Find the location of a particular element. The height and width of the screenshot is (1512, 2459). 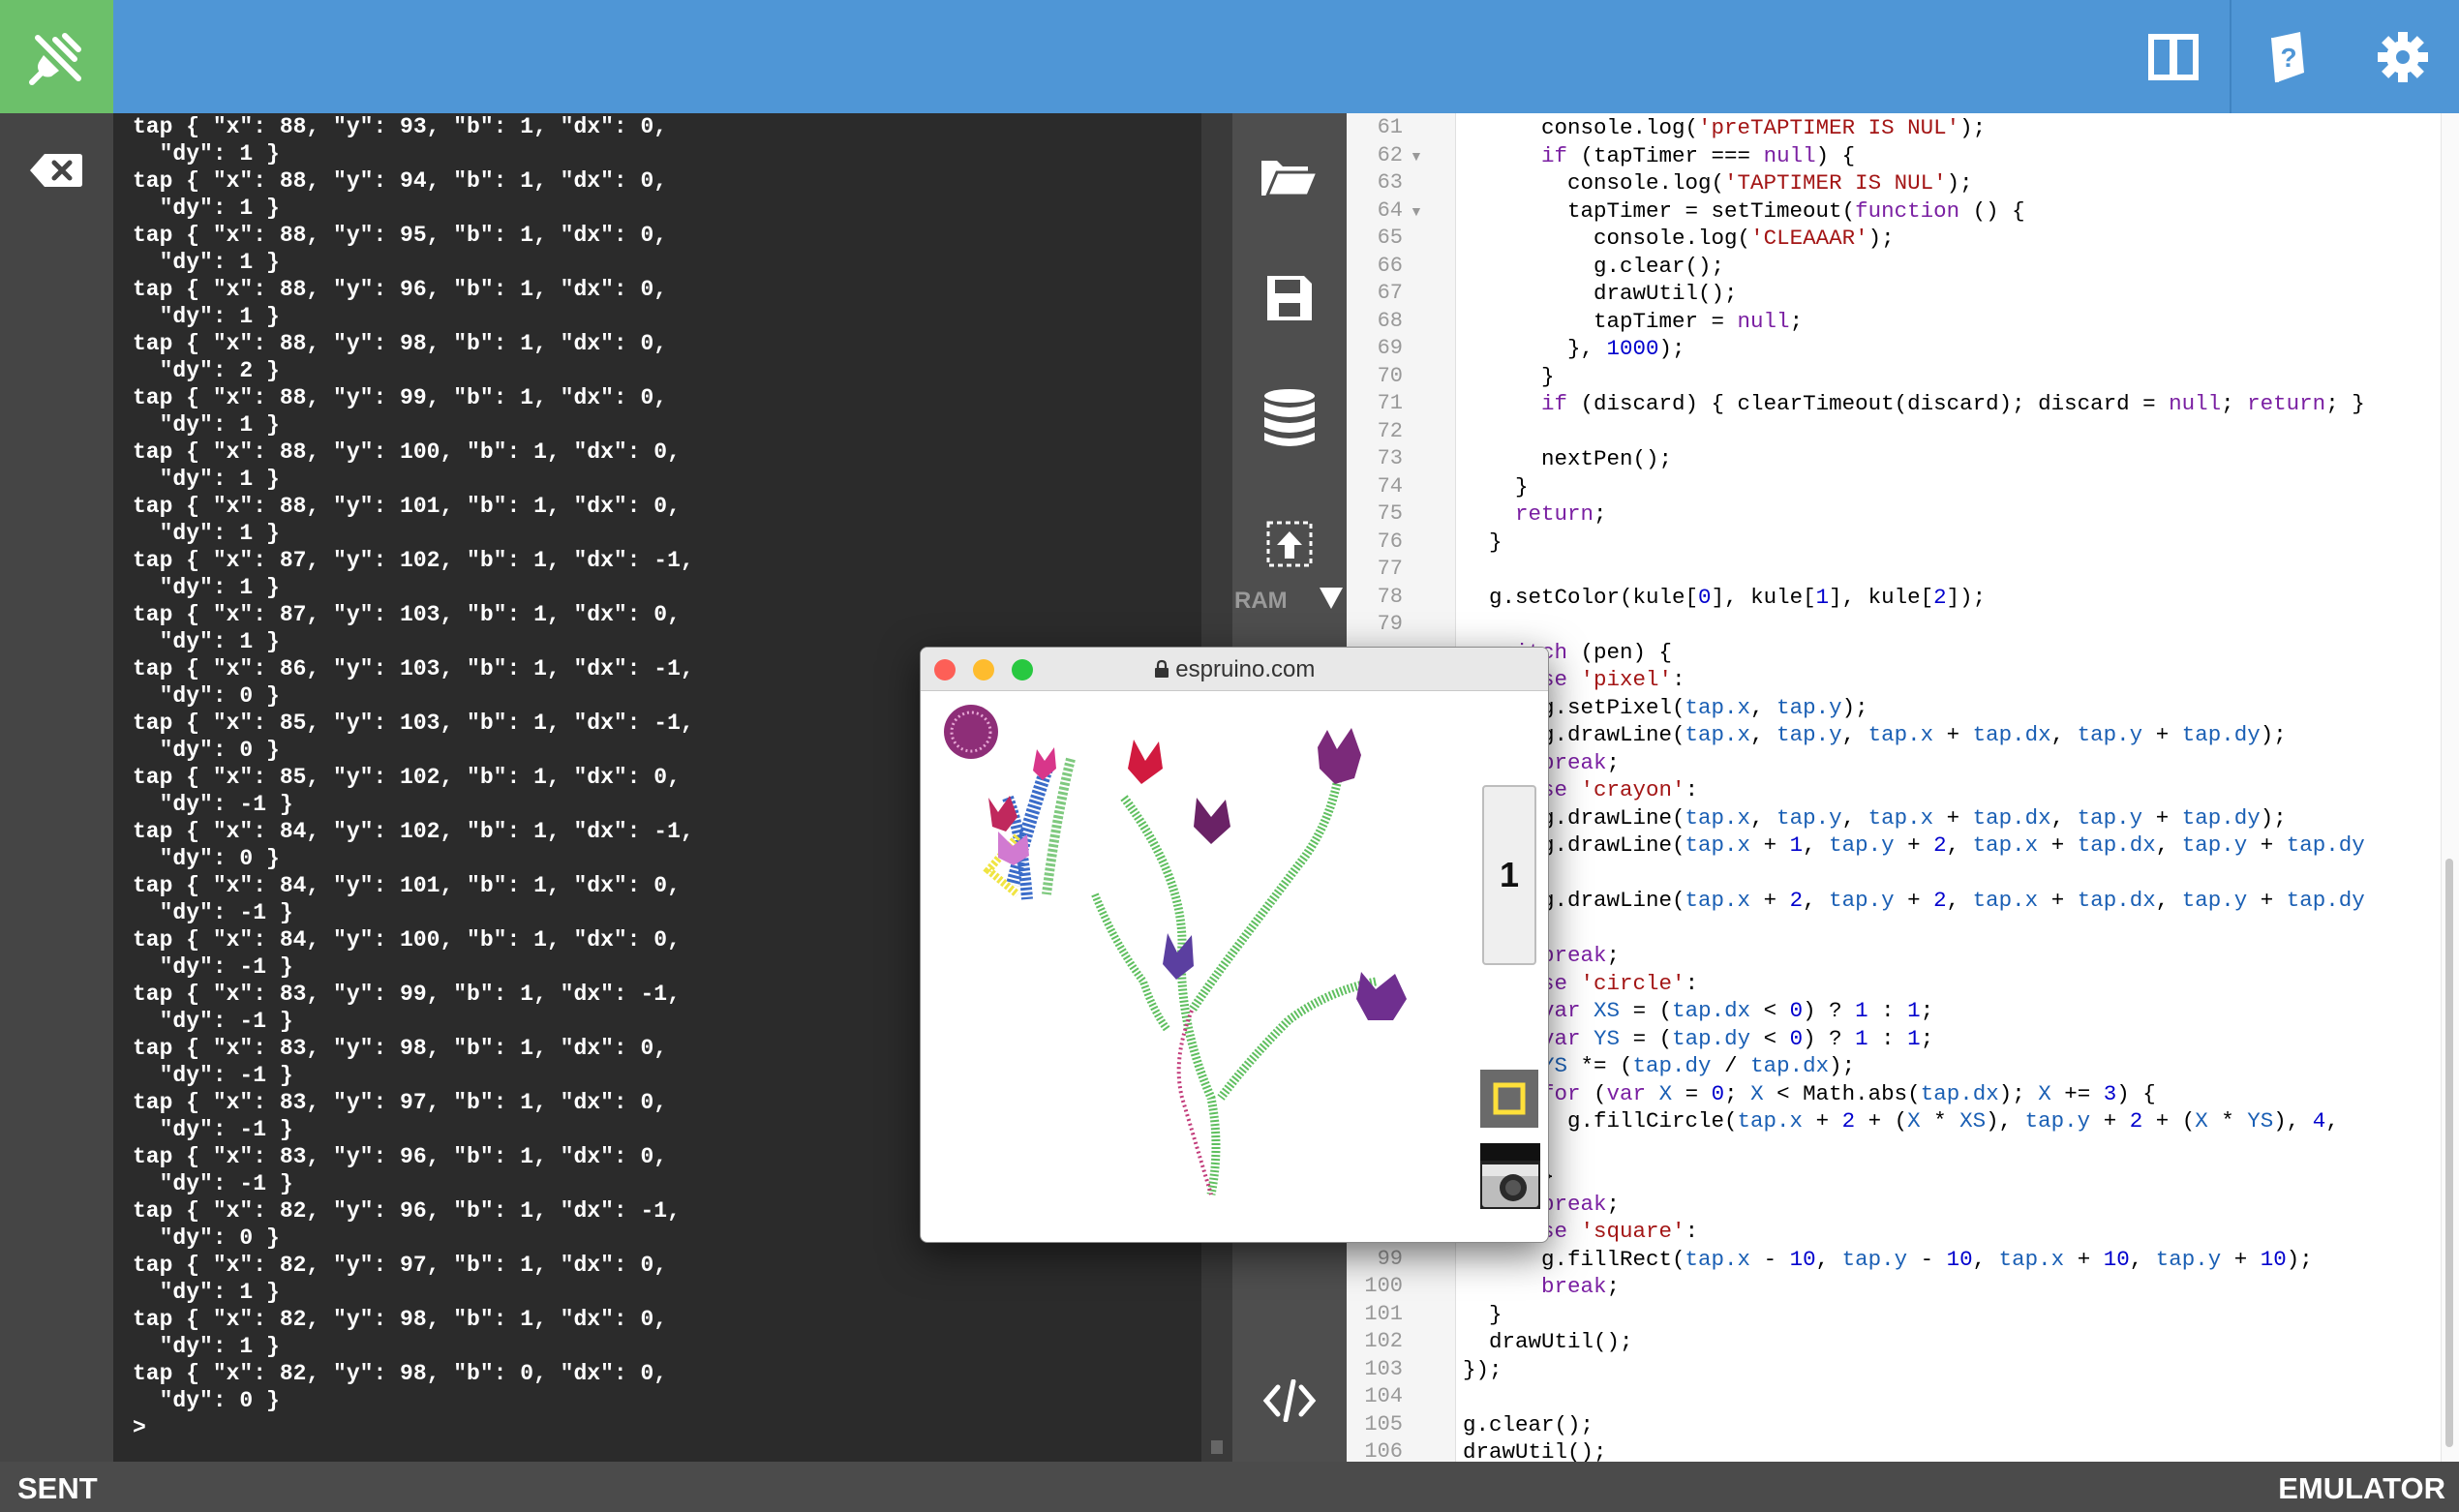

code-line: return; is located at coordinates (1561, 514).